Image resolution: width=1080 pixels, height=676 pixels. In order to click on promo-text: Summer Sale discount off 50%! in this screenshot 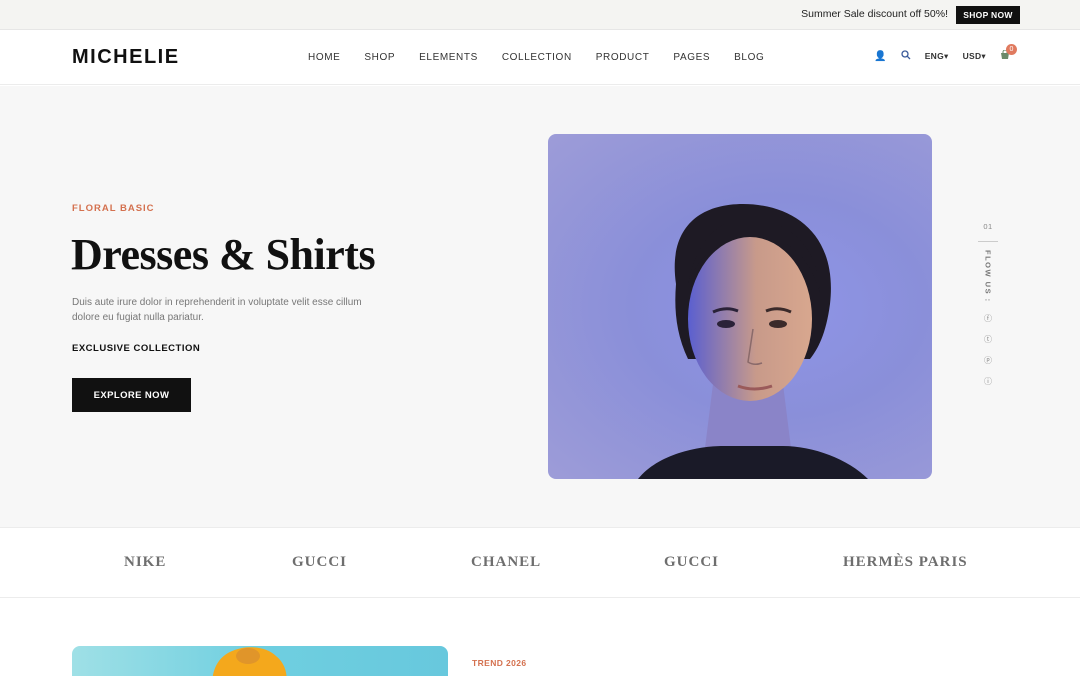, I will do `click(874, 14)`.